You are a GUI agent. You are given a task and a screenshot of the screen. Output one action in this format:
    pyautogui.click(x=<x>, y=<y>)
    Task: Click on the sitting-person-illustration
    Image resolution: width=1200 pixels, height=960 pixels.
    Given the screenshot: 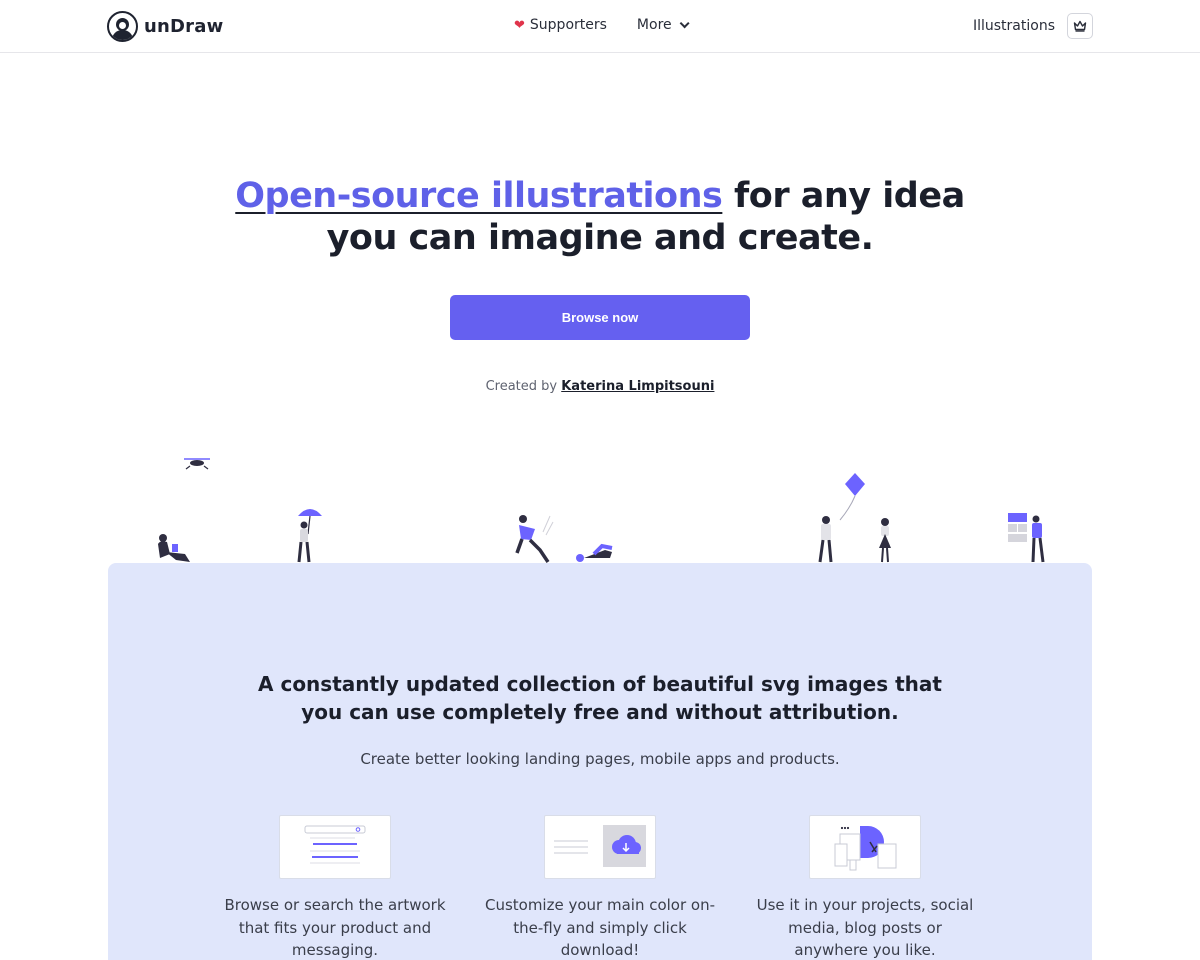 What is the action you would take?
    pyautogui.click(x=174, y=548)
    